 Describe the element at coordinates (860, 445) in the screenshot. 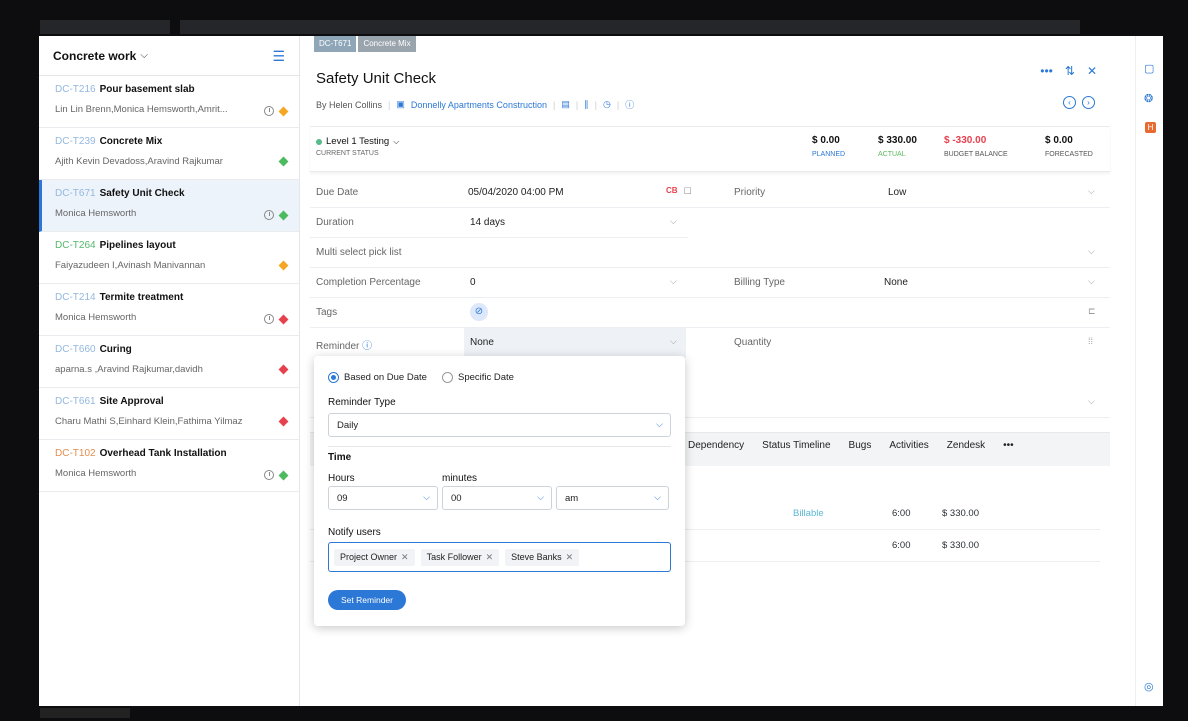

I see `tab-bugs: Bugs` at that location.